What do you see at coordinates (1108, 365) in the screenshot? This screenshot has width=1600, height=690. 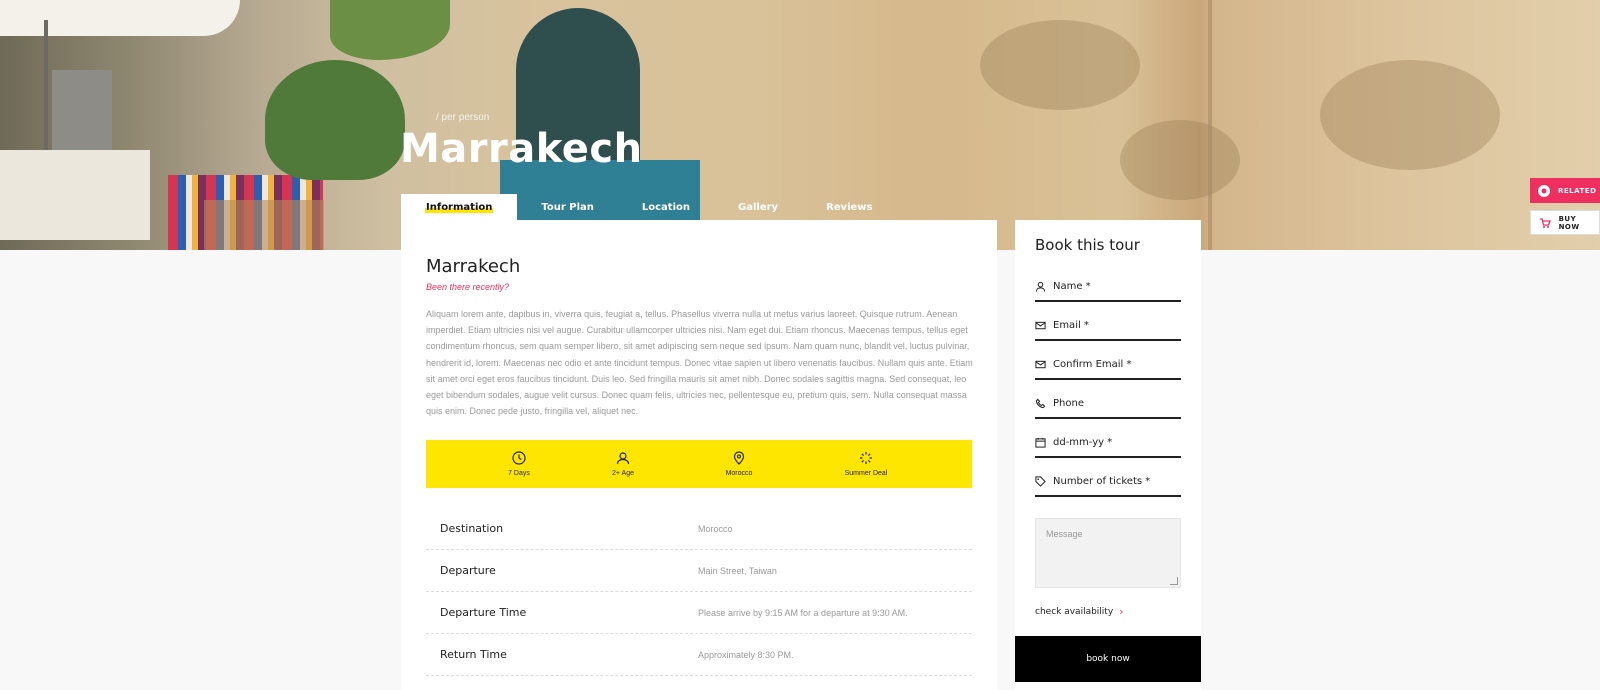 I see `confirm-email-field: Confirm Email *` at bounding box center [1108, 365].